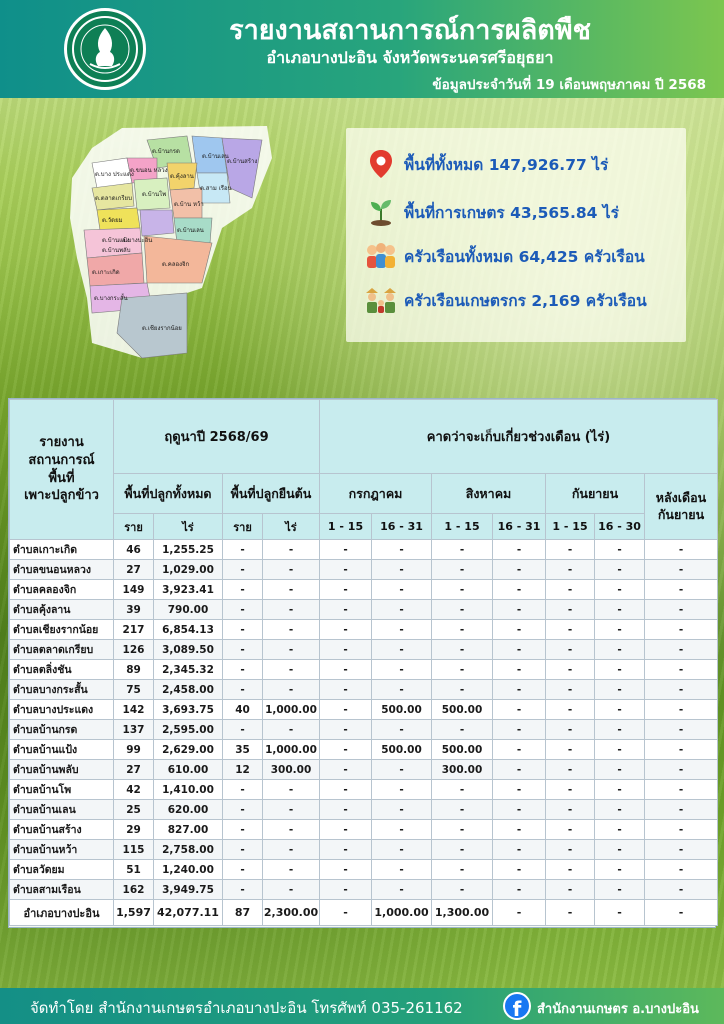  What do you see at coordinates (182, 176) in the screenshot?
I see `map-label: ต.คุ้งลาน` at bounding box center [182, 176].